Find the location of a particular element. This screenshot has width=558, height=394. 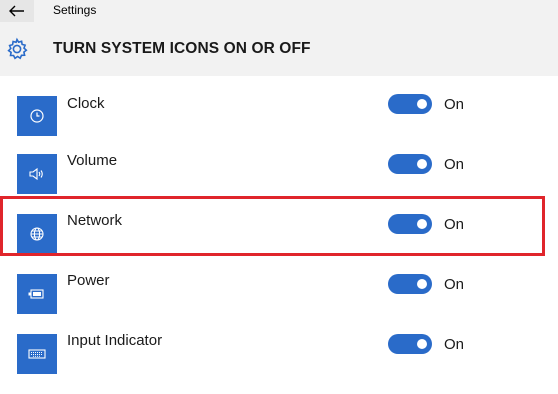

clock-icon is located at coordinates (37, 116).